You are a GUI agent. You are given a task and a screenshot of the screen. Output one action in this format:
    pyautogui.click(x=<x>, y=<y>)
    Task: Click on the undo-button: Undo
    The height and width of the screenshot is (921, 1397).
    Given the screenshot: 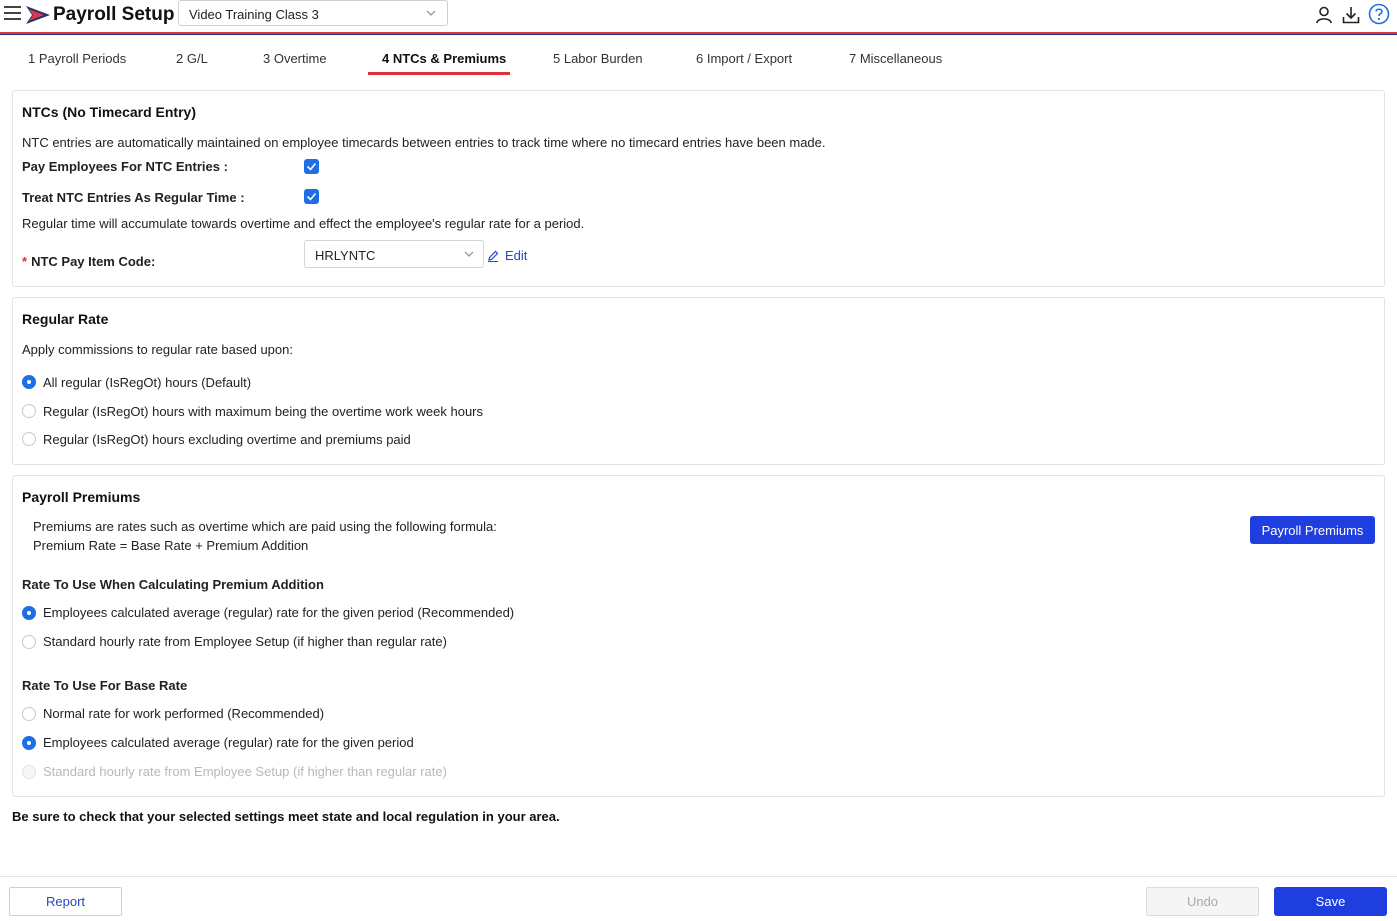 What is the action you would take?
    pyautogui.click(x=1202, y=901)
    